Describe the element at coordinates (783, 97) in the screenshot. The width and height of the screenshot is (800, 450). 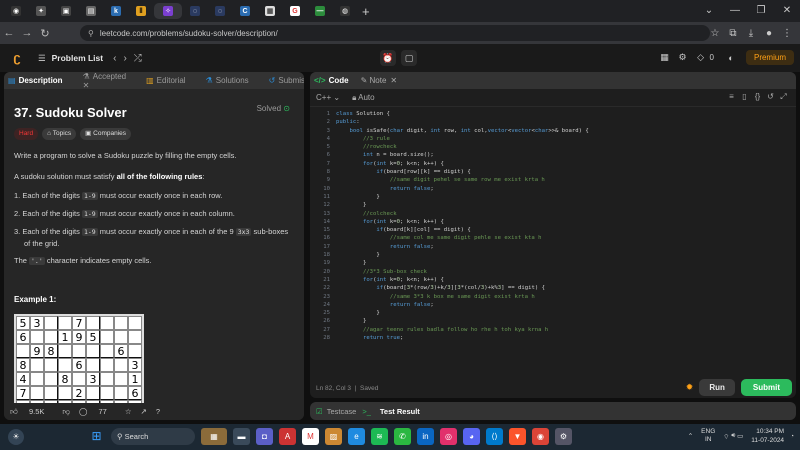
I see `fullscreen-icon: ⤢` at that location.